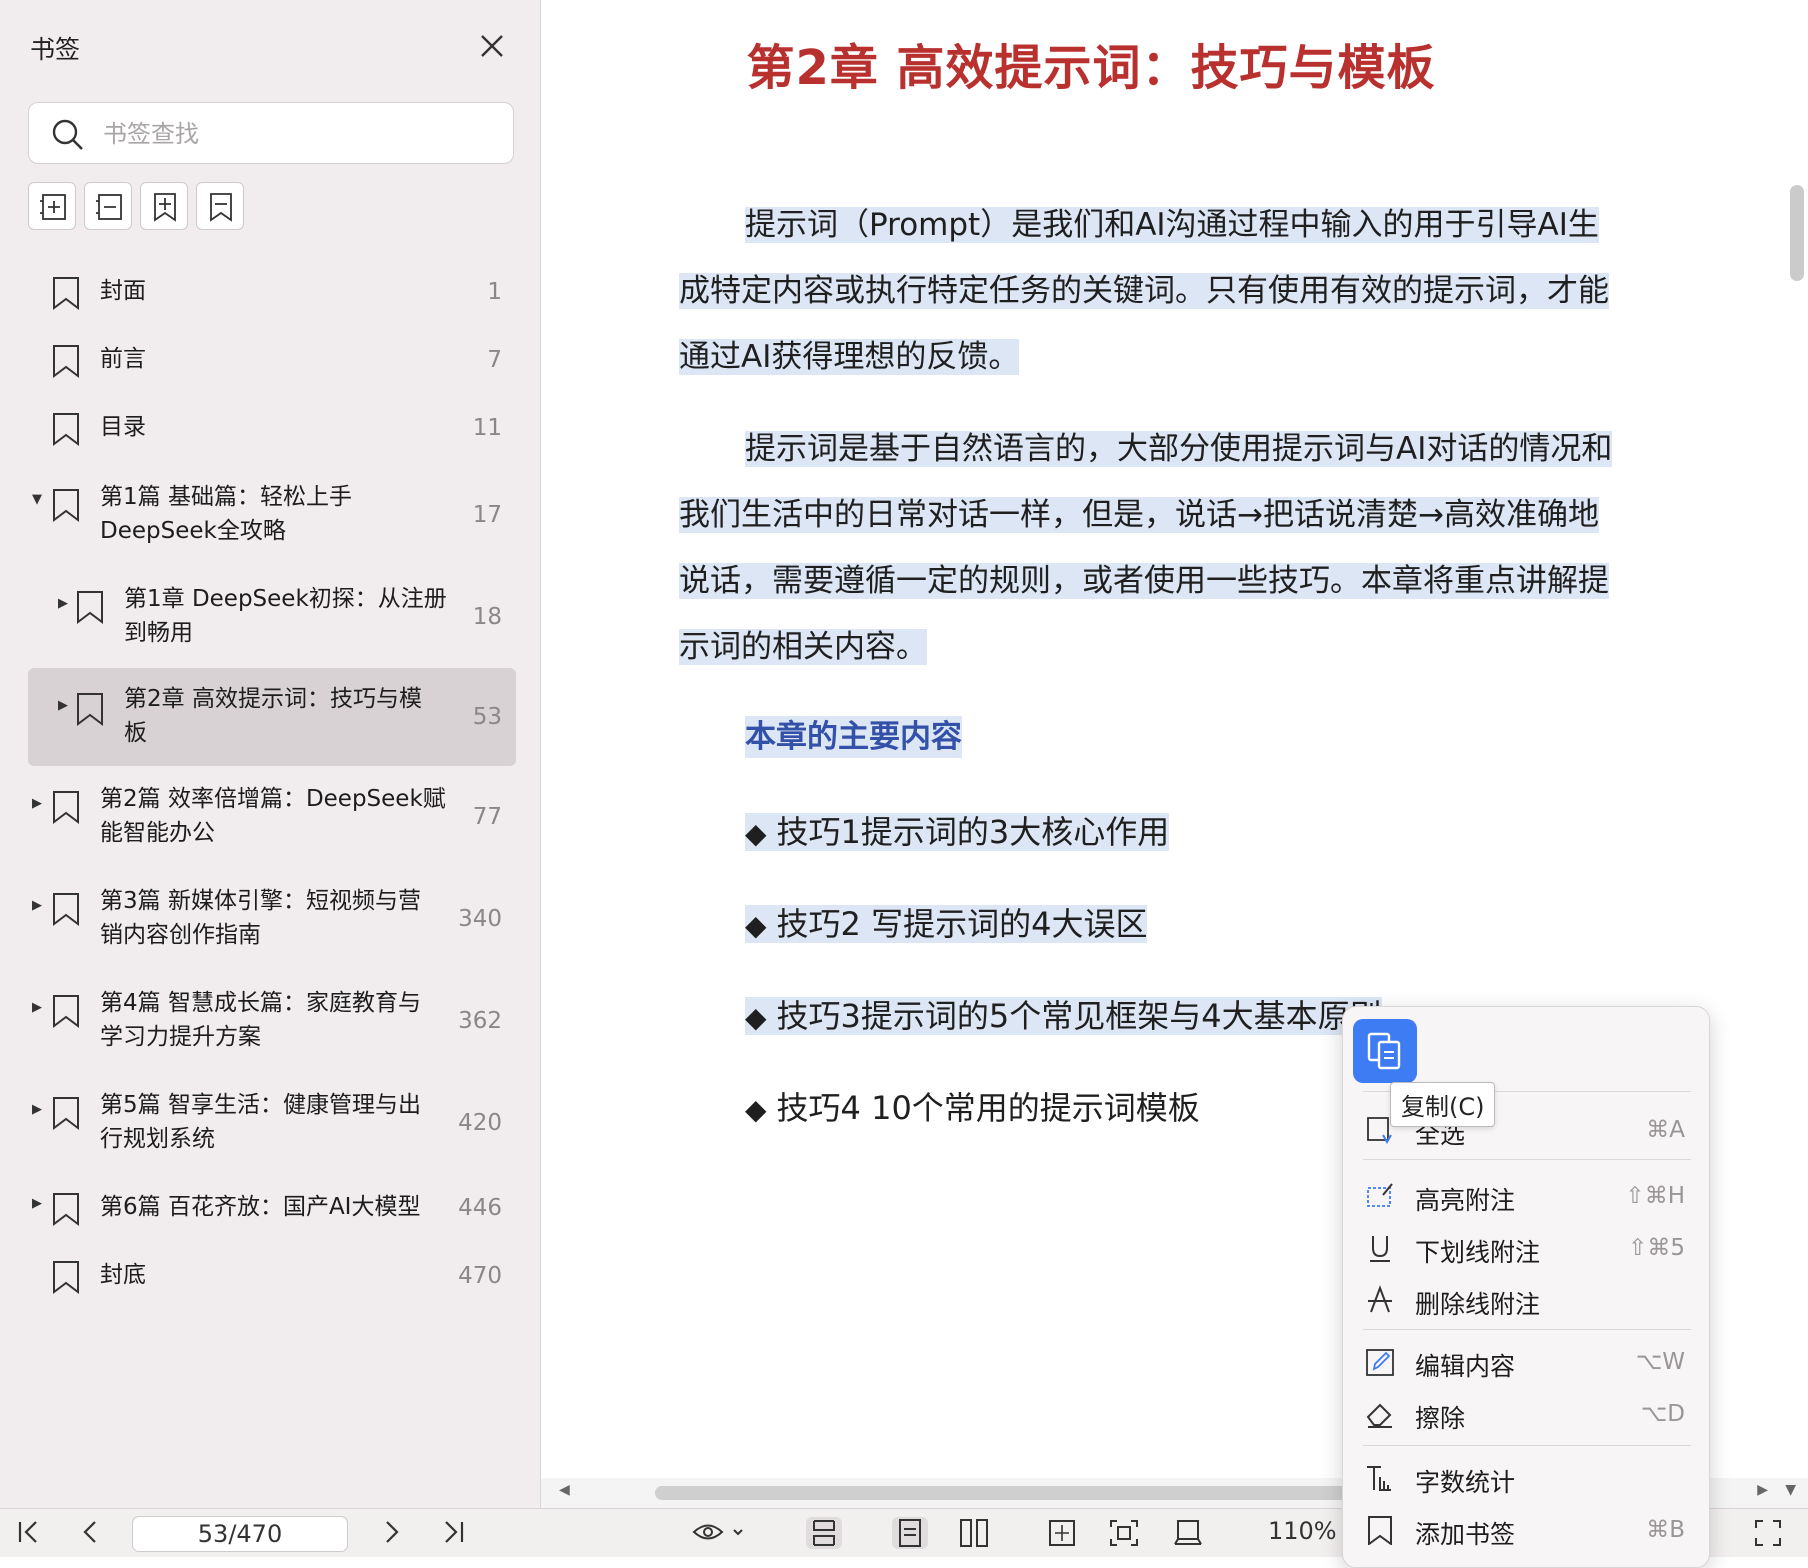 The image size is (1808, 1568). What do you see at coordinates (39, 499) in the screenshot?
I see `expanded-arrow-icon: ▼` at bounding box center [39, 499].